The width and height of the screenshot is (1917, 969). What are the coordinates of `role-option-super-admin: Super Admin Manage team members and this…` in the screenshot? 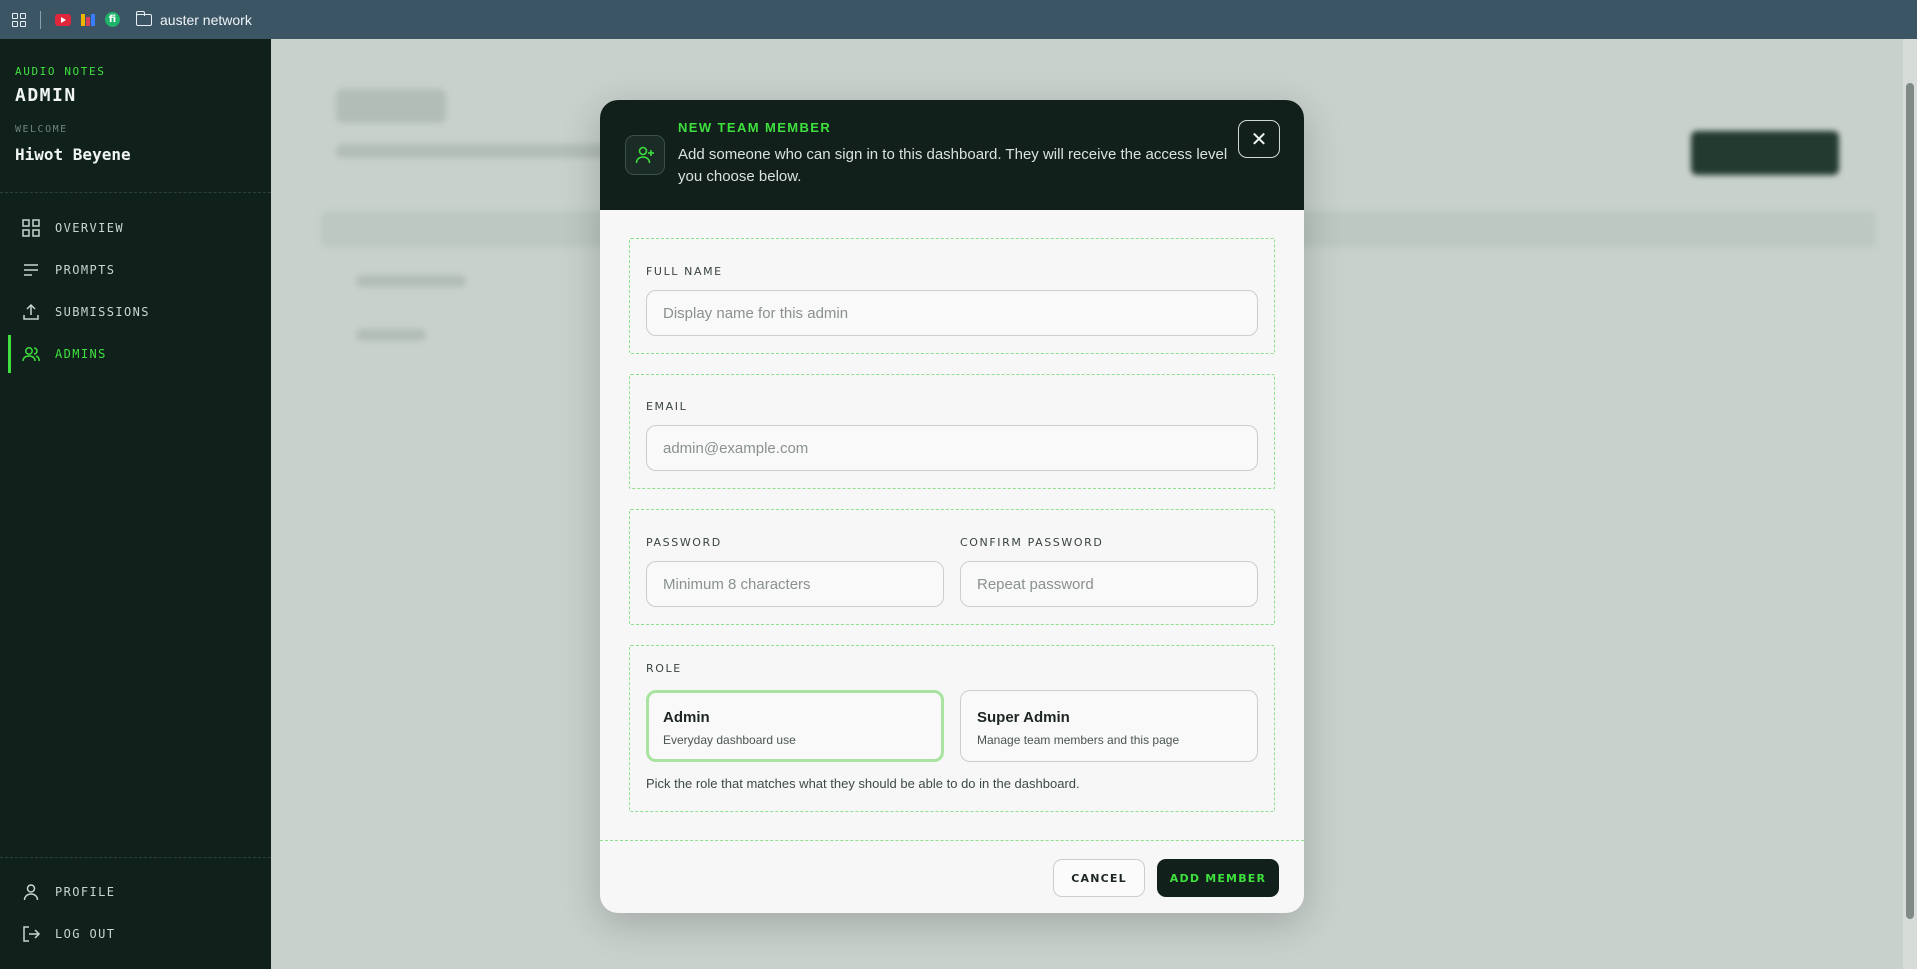 It's located at (1109, 726).